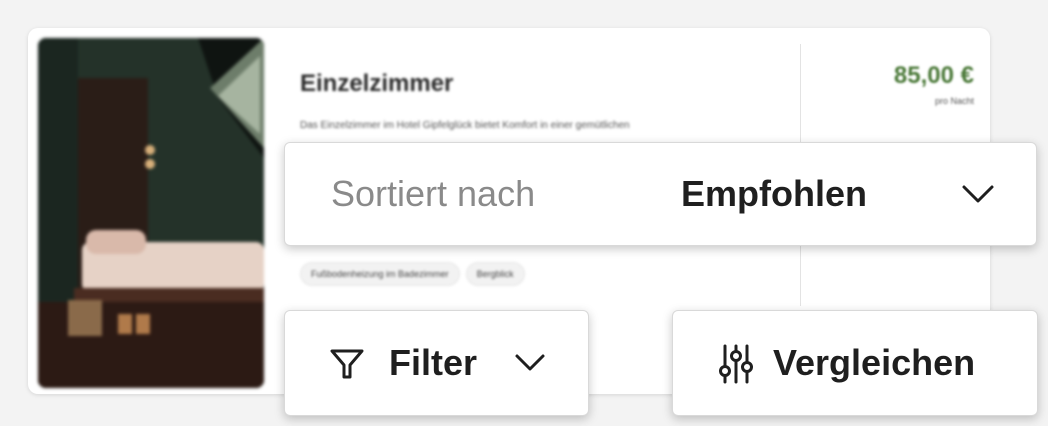 The width and height of the screenshot is (1048, 426). I want to click on compare-label: Vergleichen, so click(874, 362).